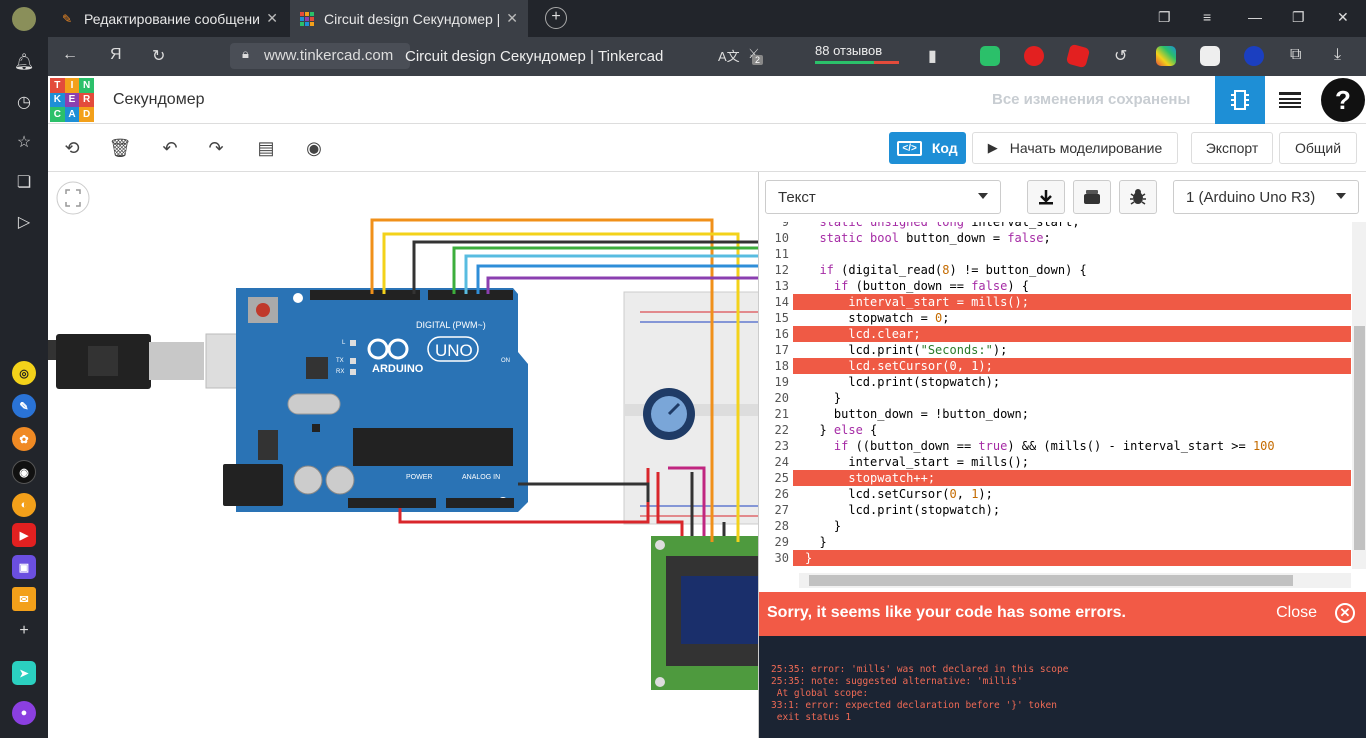 The image size is (1366, 738). I want to click on code-line: 21 button_down = !button_down;, so click(1055, 414).